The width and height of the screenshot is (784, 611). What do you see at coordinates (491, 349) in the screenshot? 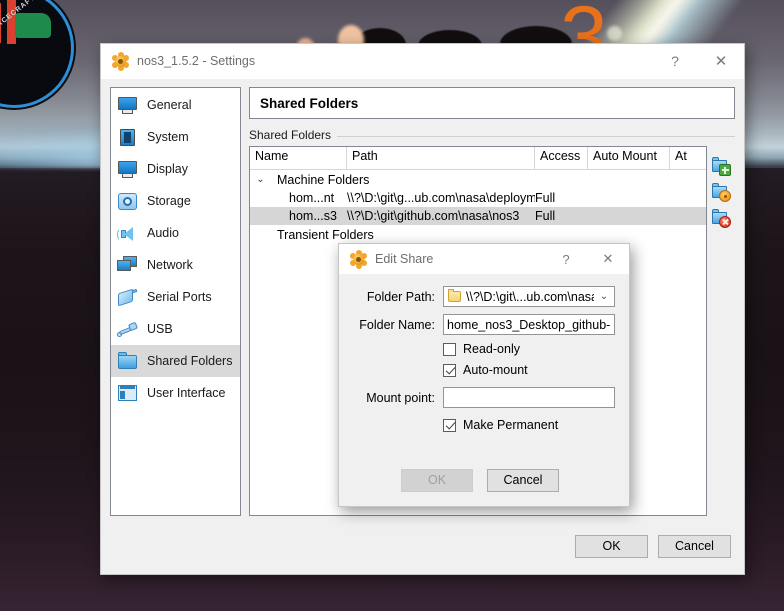
I see `read-only-label: Read-only` at bounding box center [491, 349].